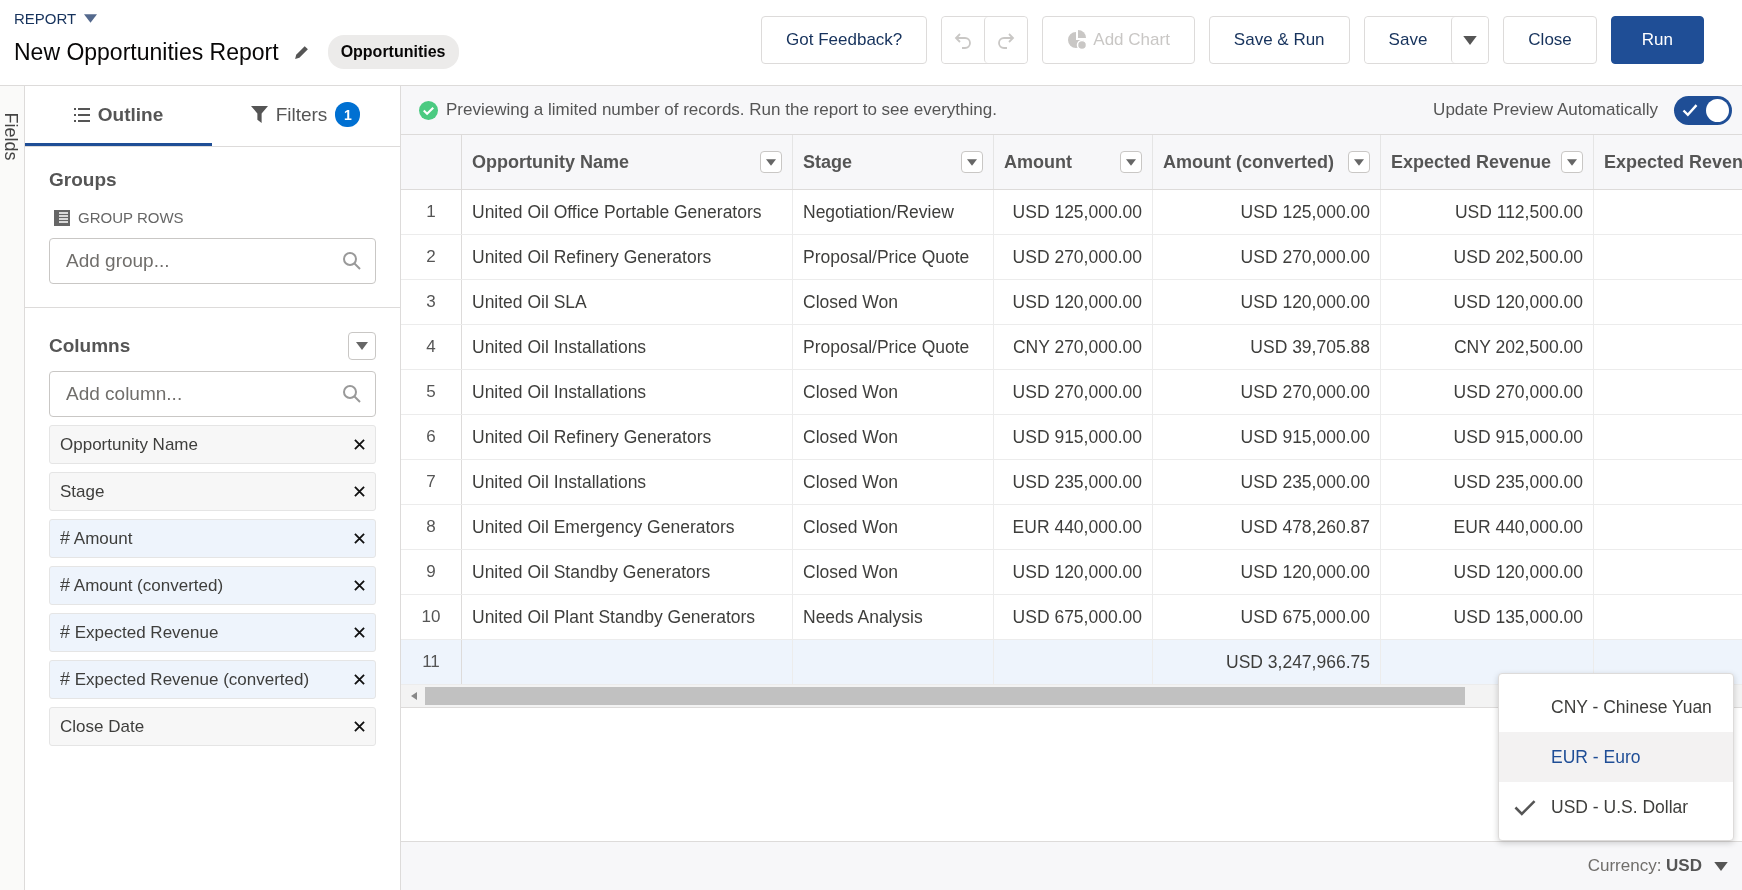  What do you see at coordinates (212, 726) in the screenshot?
I see `column-chip: Close Date` at bounding box center [212, 726].